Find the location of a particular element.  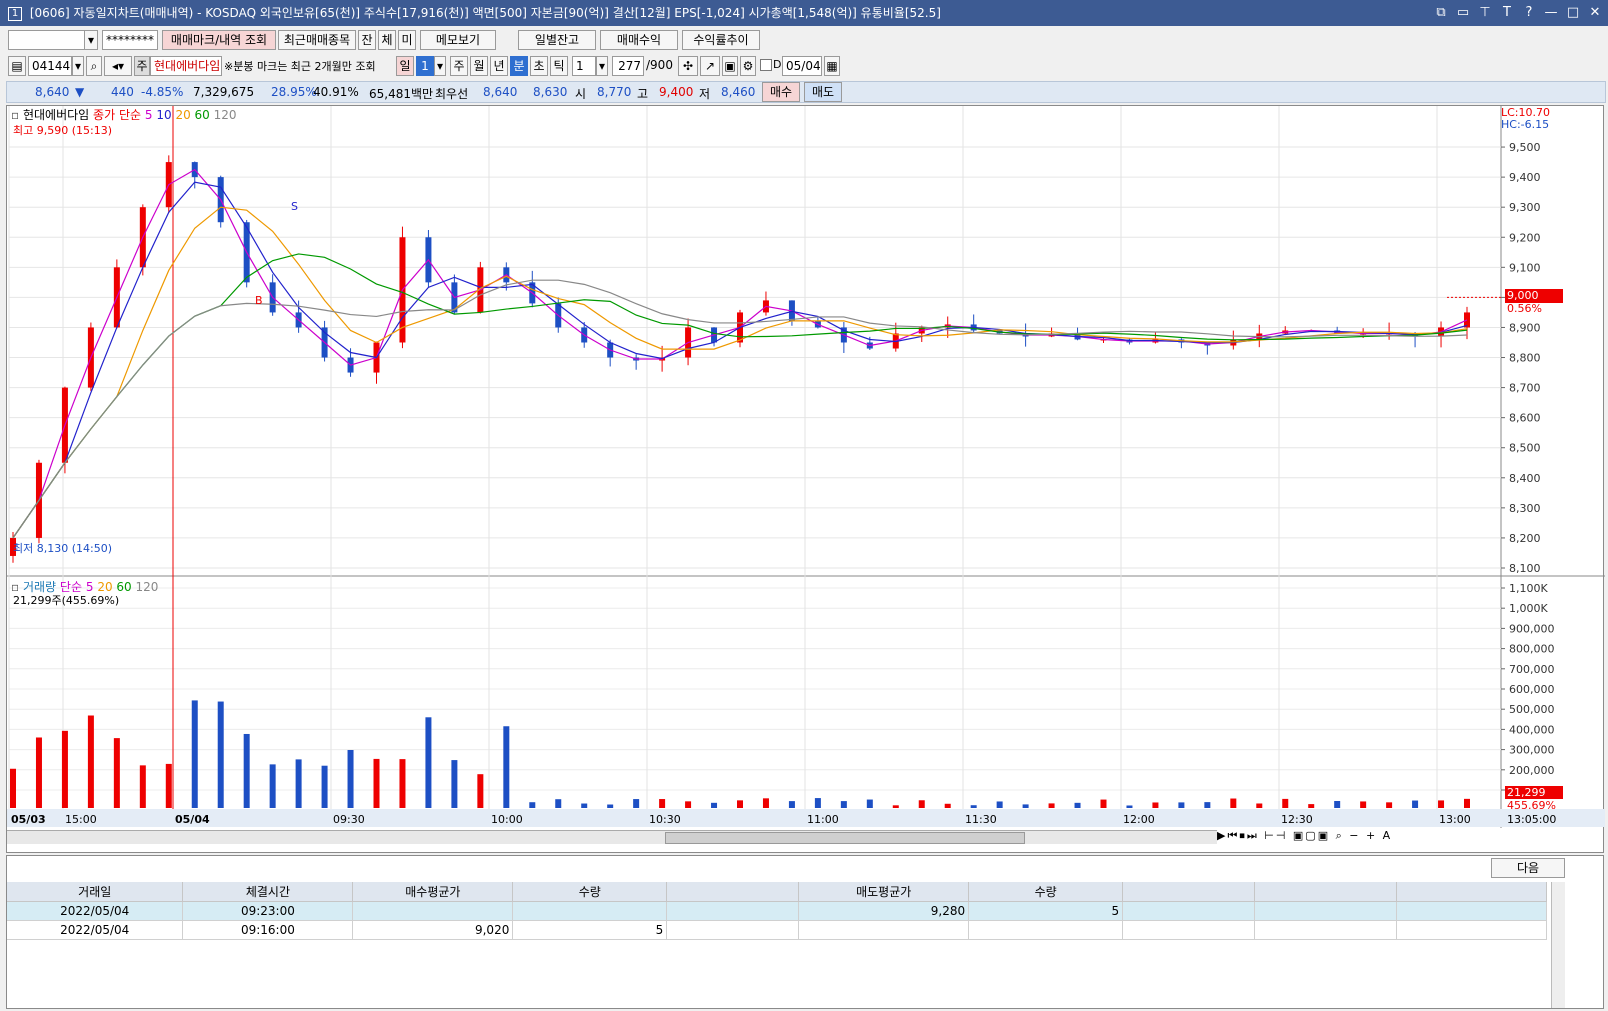

period-value: 1 is located at coordinates (425, 66).